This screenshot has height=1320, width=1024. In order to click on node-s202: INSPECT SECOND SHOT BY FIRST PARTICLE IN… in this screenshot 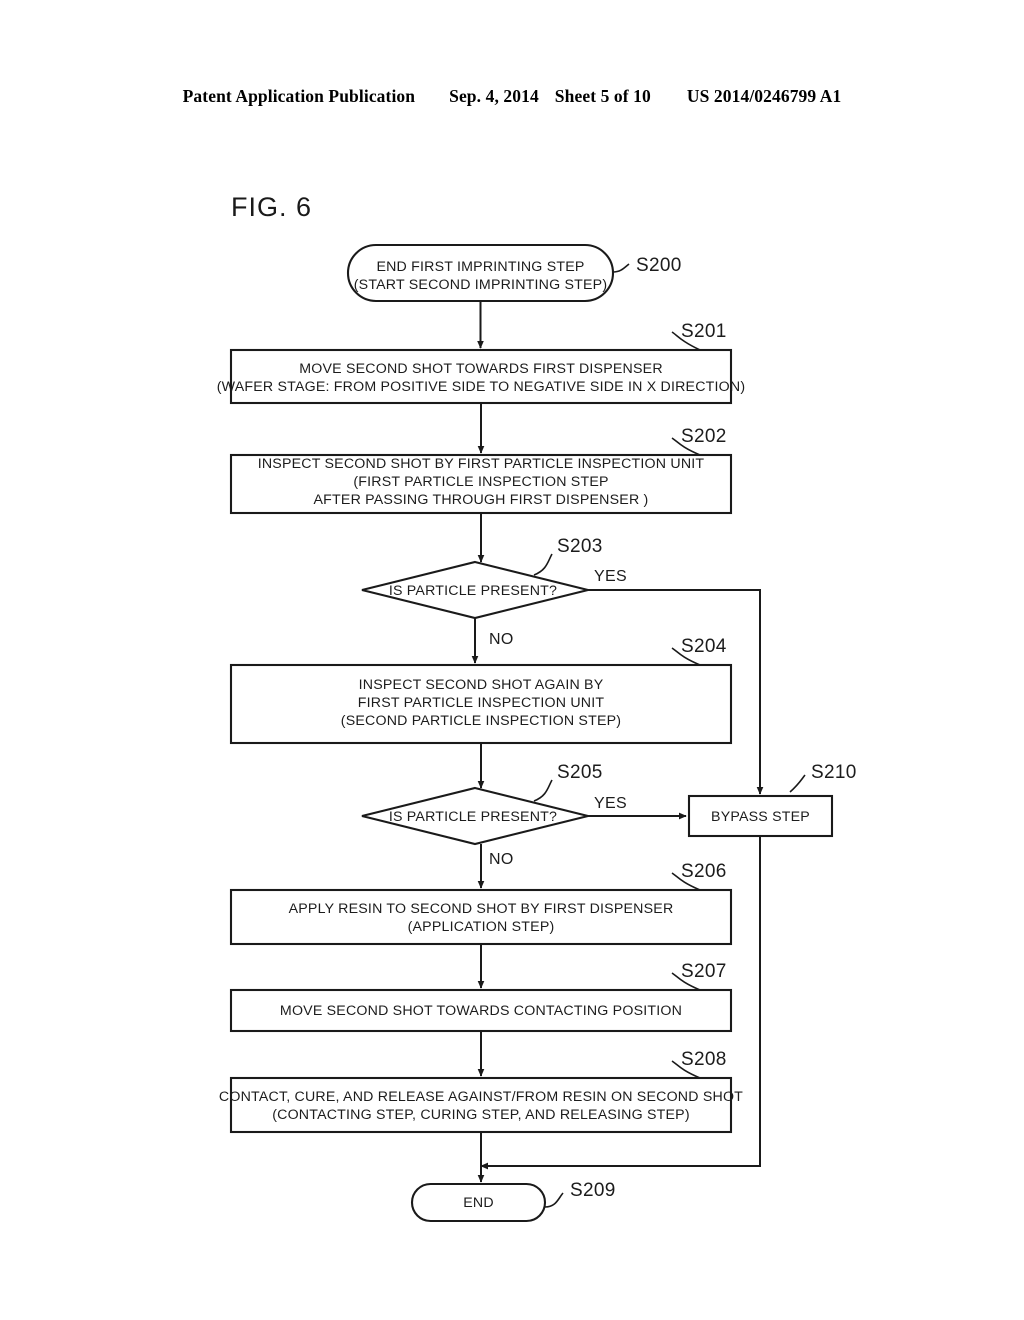, I will do `click(481, 484)`.